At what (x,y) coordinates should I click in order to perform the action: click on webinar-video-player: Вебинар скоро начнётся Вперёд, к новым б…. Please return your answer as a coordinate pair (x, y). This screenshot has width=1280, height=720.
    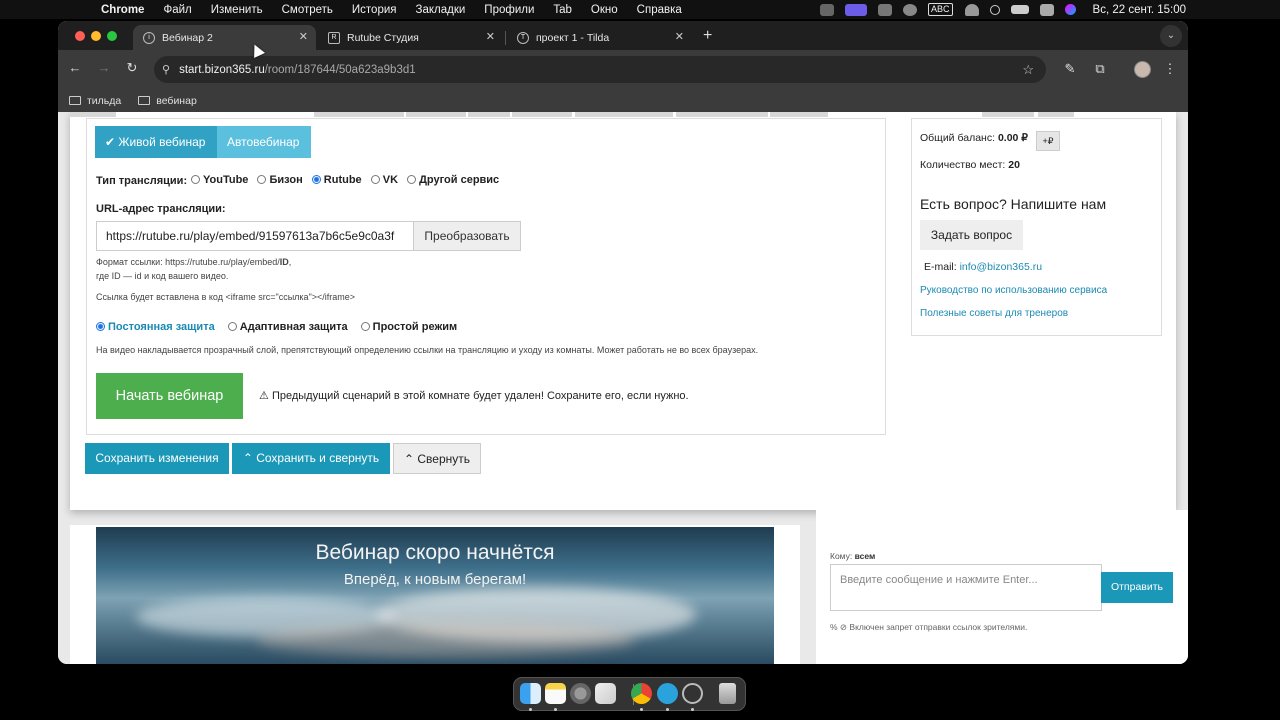
    Looking at the image, I should click on (435, 595).